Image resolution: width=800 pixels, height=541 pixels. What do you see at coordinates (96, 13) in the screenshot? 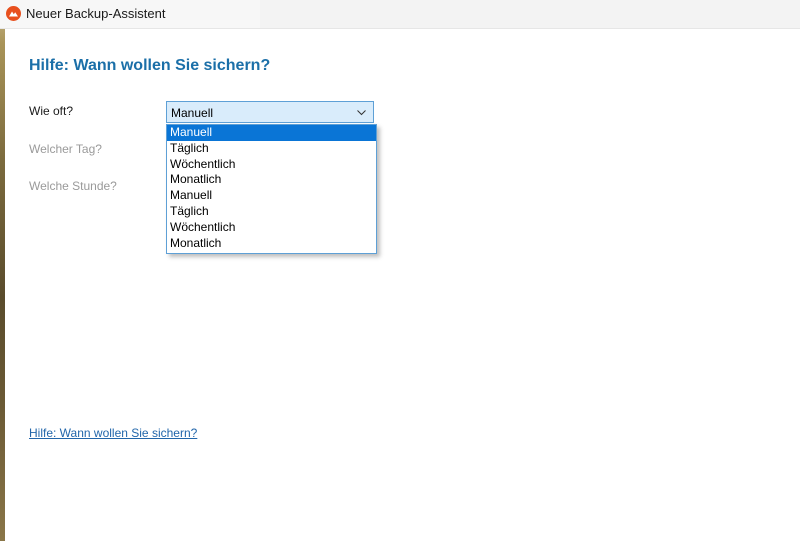
I see `window-title: Neuer Backup-Assistent` at bounding box center [96, 13].